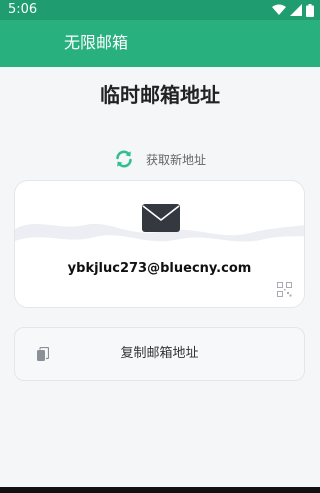  I want to click on status-bar: 5:06, so click(160, 10).